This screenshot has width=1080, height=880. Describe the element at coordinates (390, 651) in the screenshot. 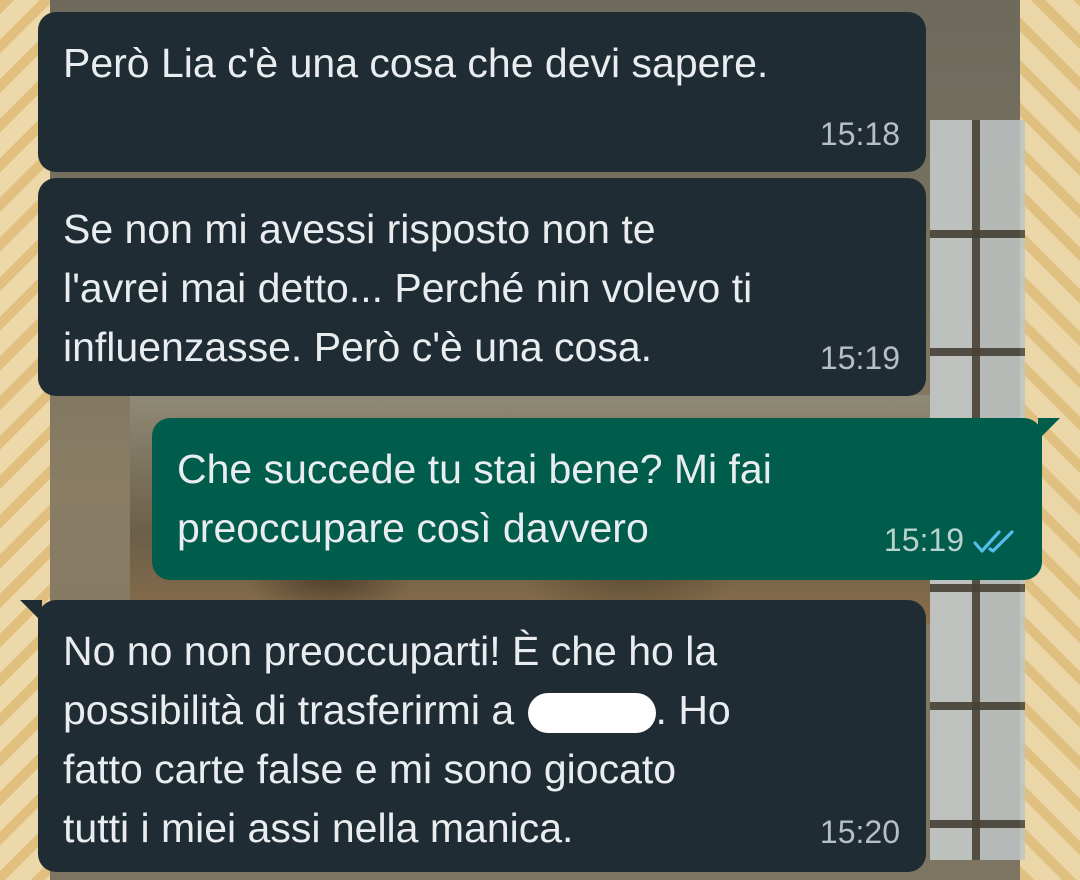

I see `message-line: No no non preoccuparti! È che ho la` at that location.